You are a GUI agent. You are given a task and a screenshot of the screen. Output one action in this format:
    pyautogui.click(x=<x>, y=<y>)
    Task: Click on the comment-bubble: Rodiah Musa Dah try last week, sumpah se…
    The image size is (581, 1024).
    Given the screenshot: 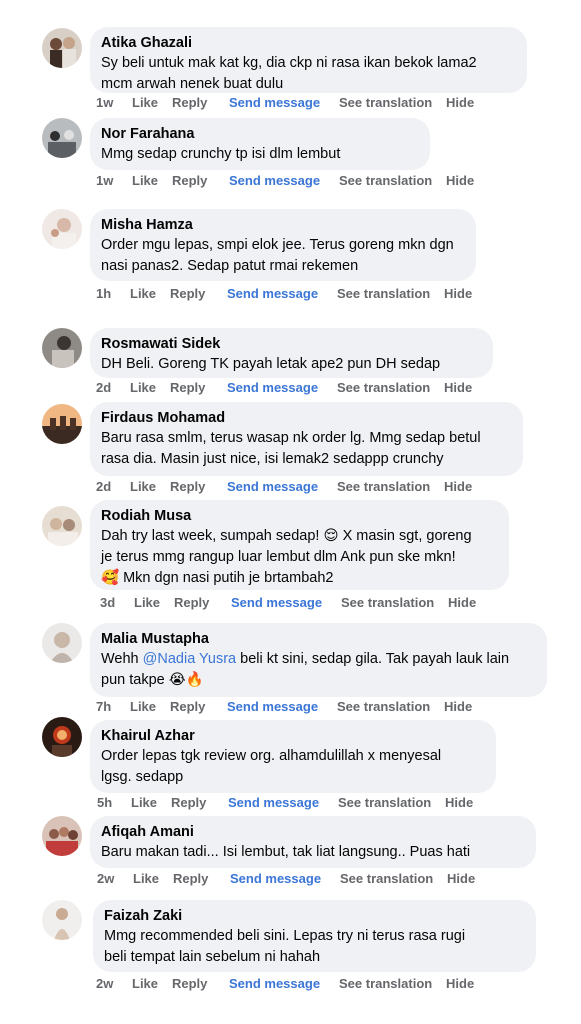 What is the action you would take?
    pyautogui.click(x=299, y=545)
    